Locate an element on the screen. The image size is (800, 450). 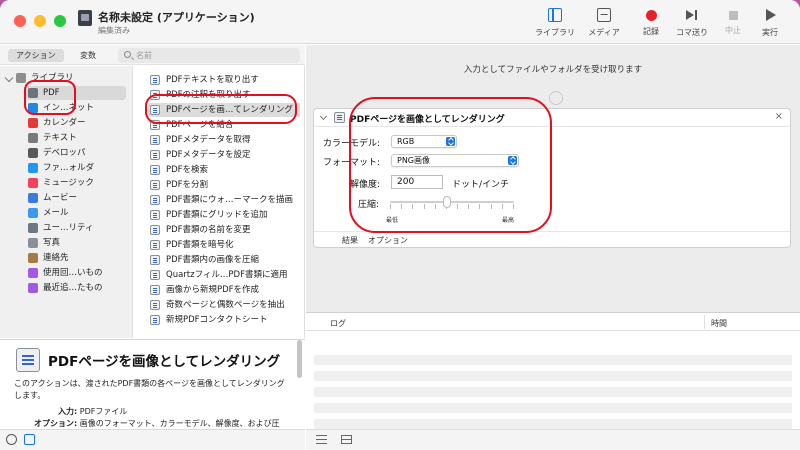
sidebar-item-category: テキスト is located at coordinates (78, 138).